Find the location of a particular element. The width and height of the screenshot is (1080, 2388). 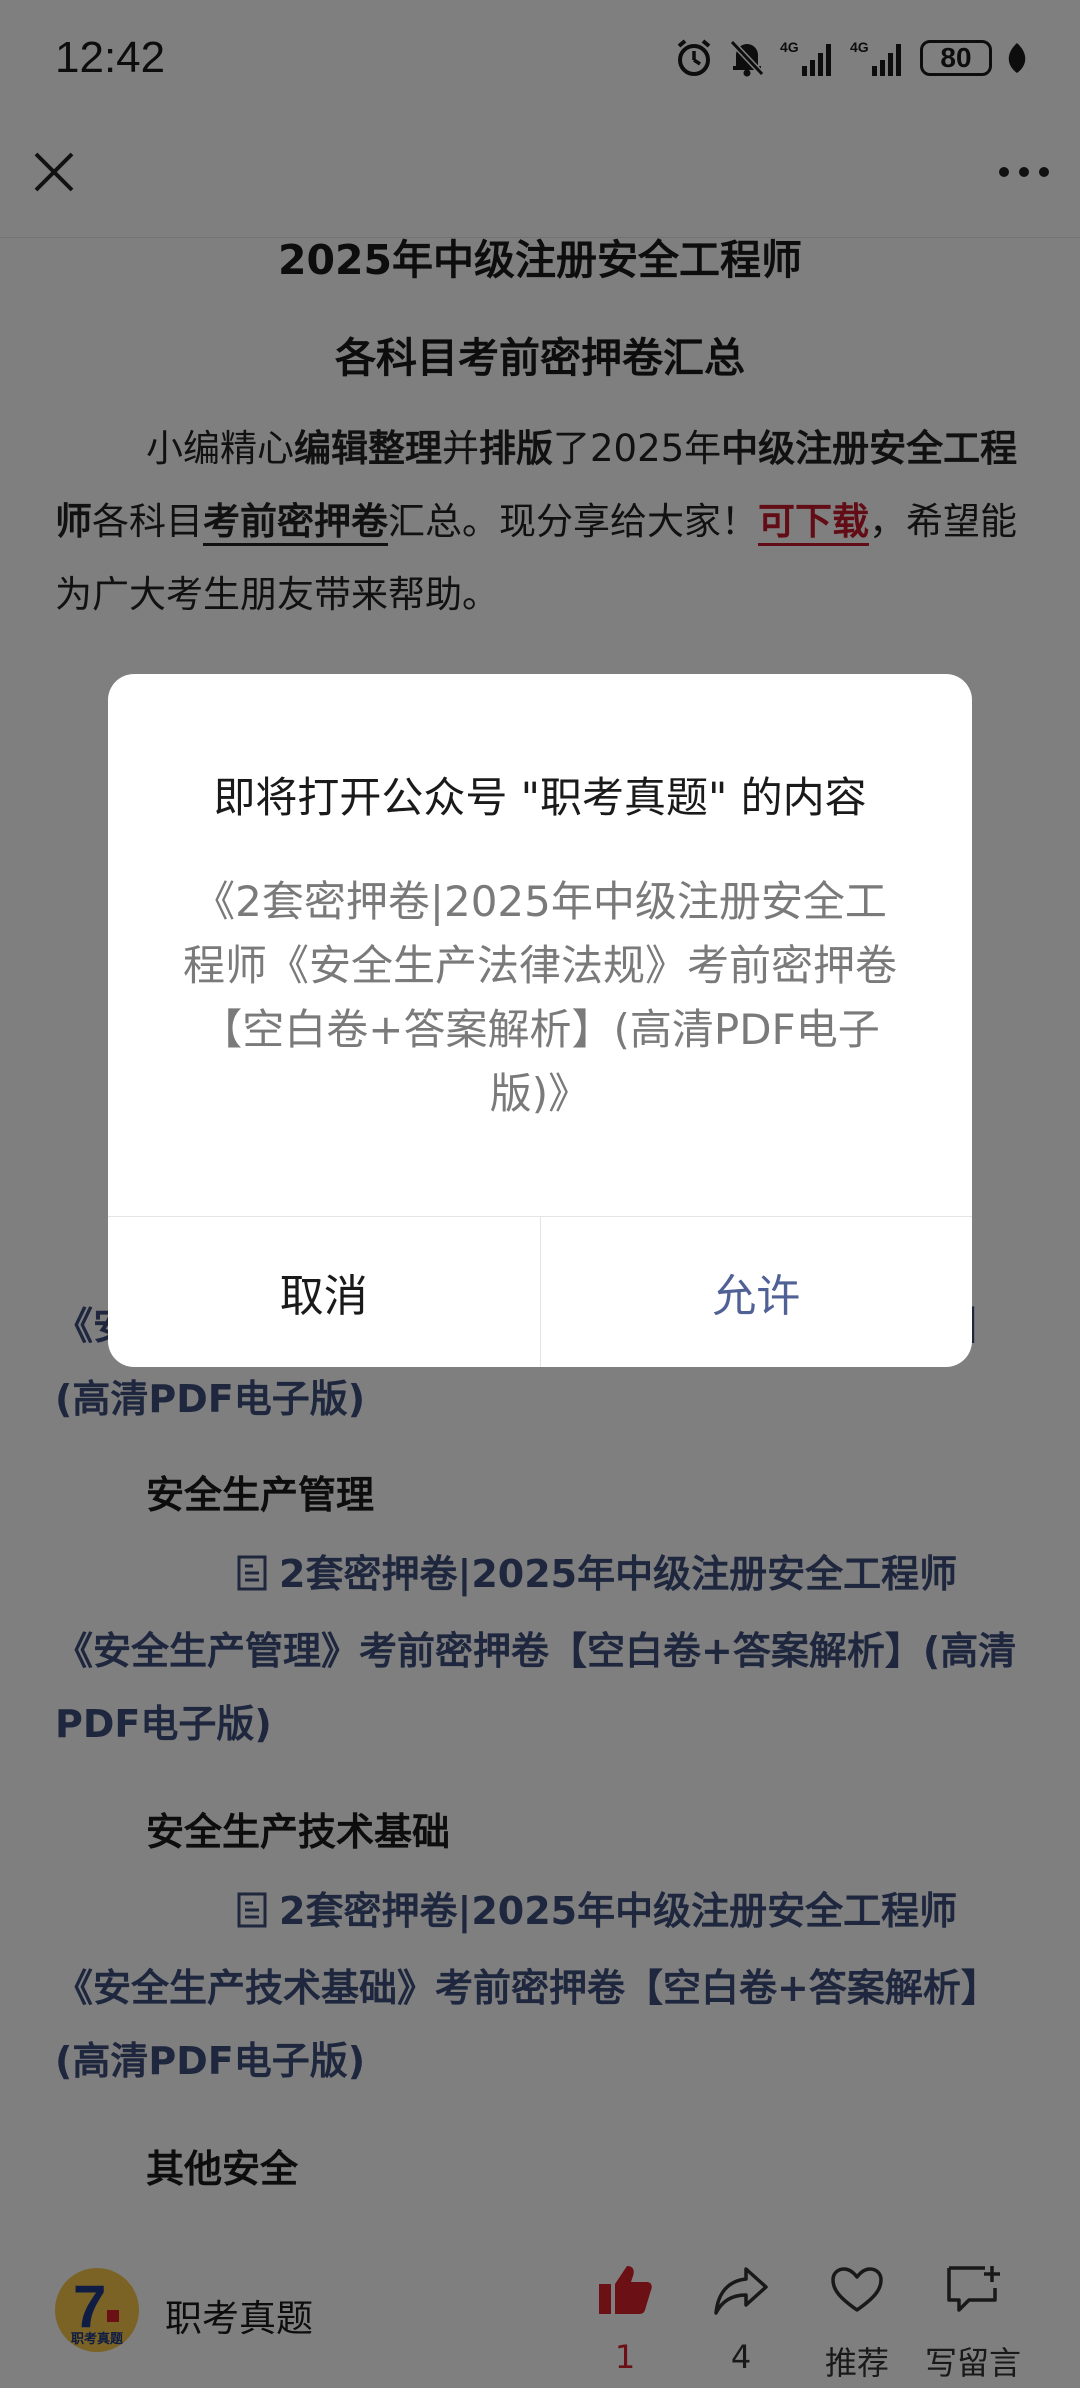

allow-button: 允许 is located at coordinates (757, 1292).